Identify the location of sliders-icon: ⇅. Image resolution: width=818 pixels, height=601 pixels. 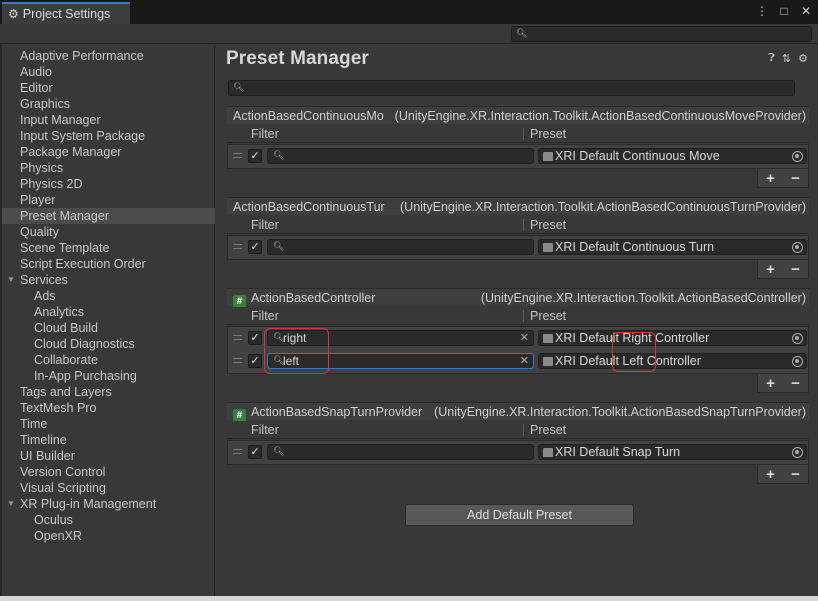
(786, 58).